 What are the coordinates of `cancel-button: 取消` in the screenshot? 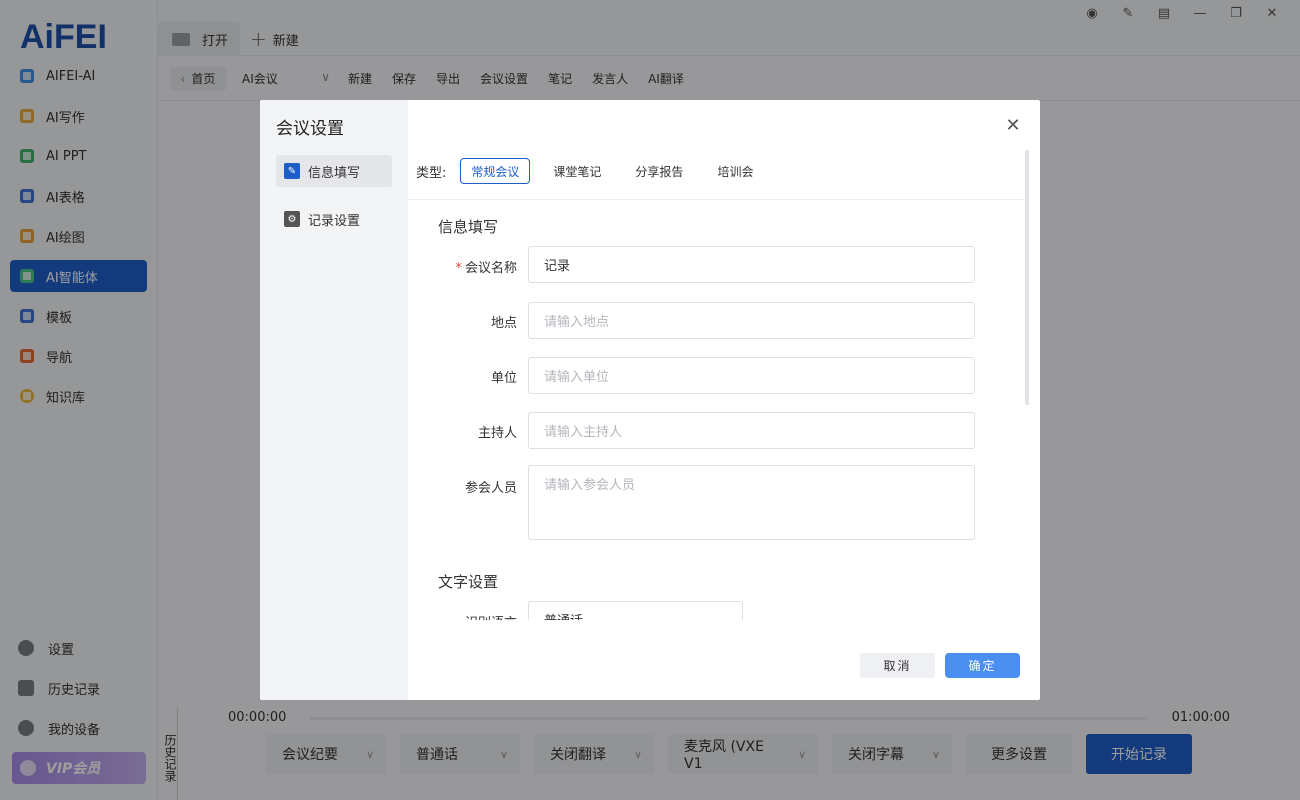 It's located at (897, 665).